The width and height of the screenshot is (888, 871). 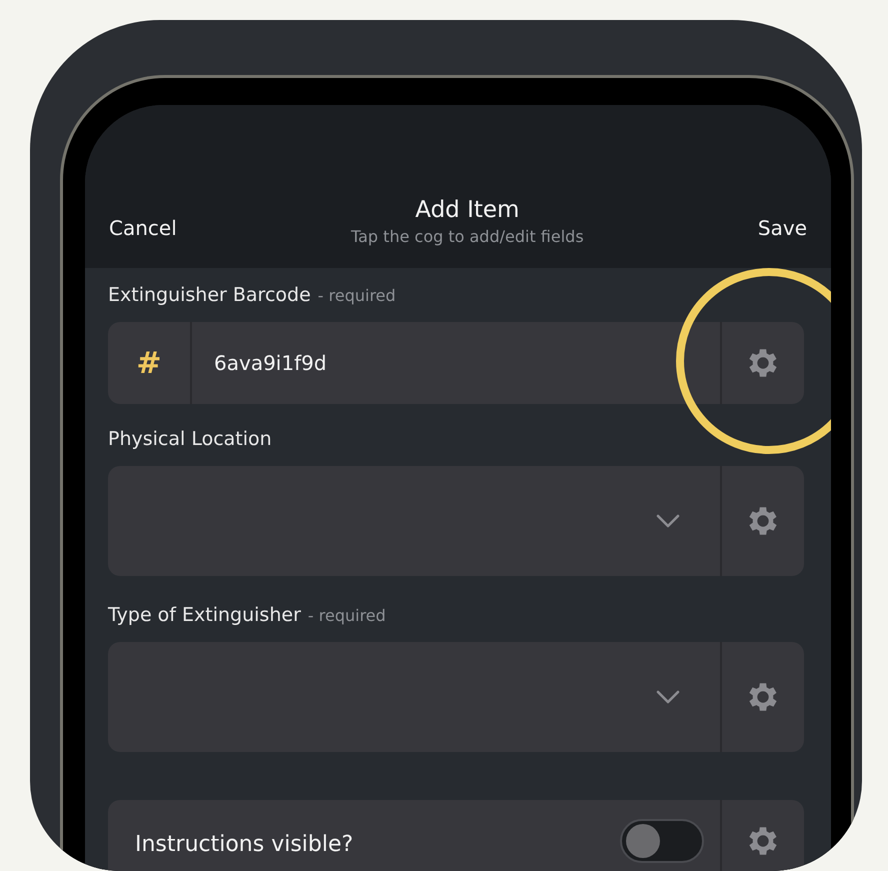 I want to click on field-label: Physical Location, so click(x=190, y=439).